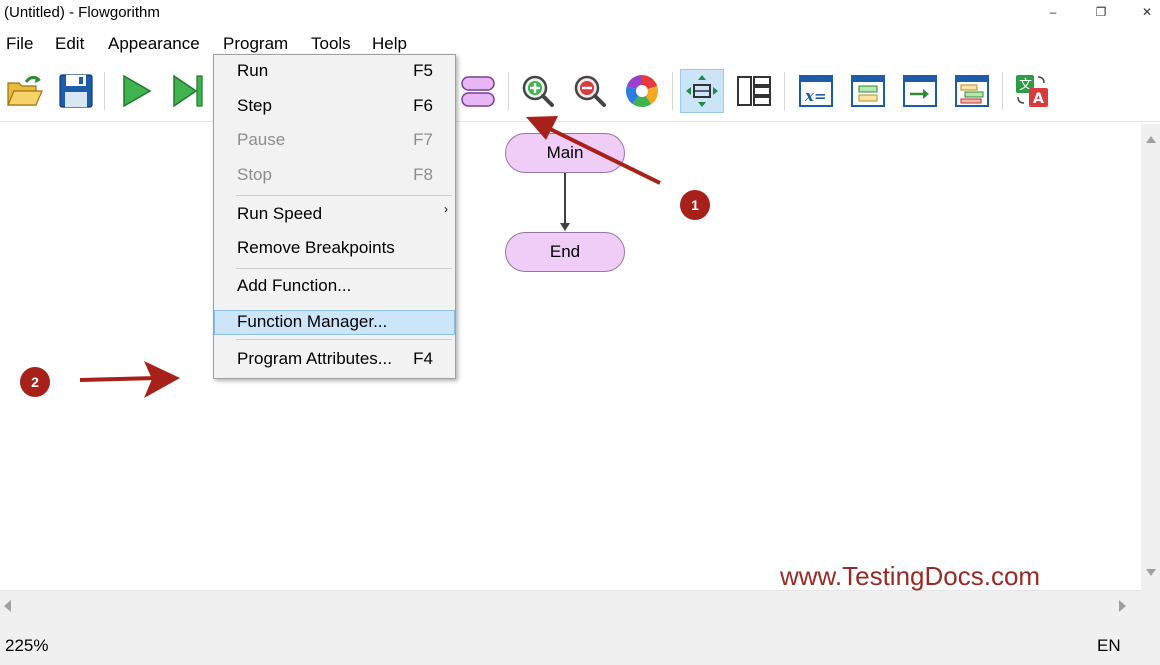 The width and height of the screenshot is (1160, 665). I want to click on annotation-badge-1: 1, so click(695, 205).